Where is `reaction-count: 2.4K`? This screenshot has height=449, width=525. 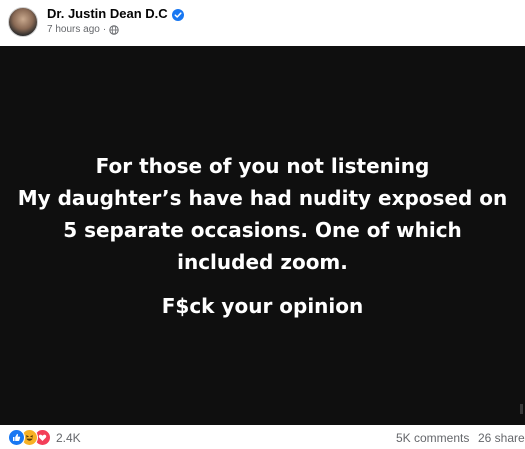
reaction-count: 2.4K is located at coordinates (68, 437).